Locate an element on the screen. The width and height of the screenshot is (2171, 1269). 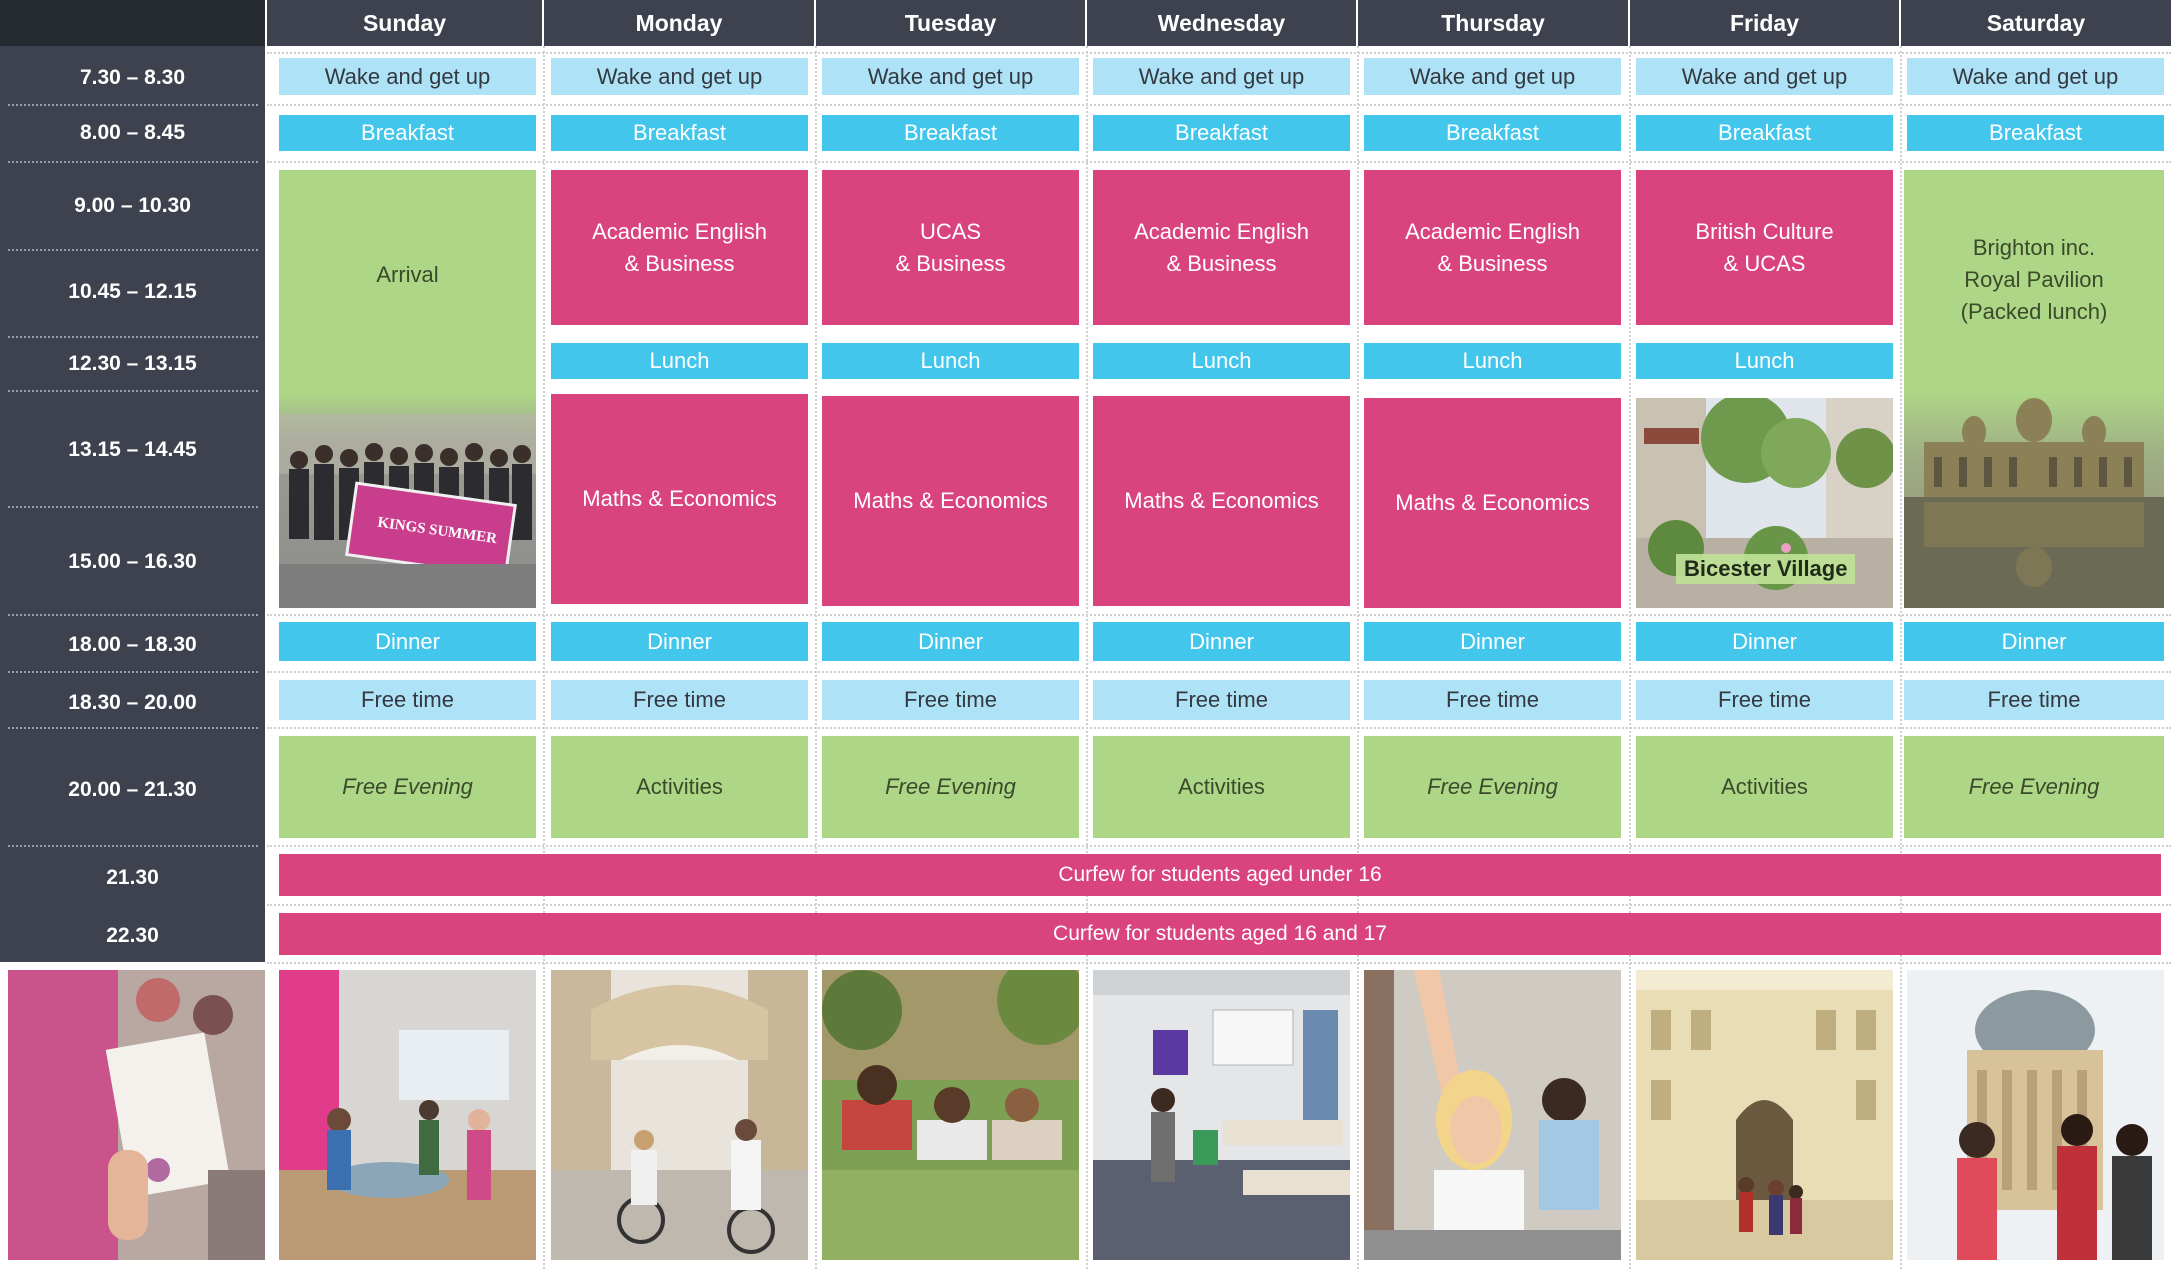
photo-students-on-grass is located at coordinates (950, 1115).